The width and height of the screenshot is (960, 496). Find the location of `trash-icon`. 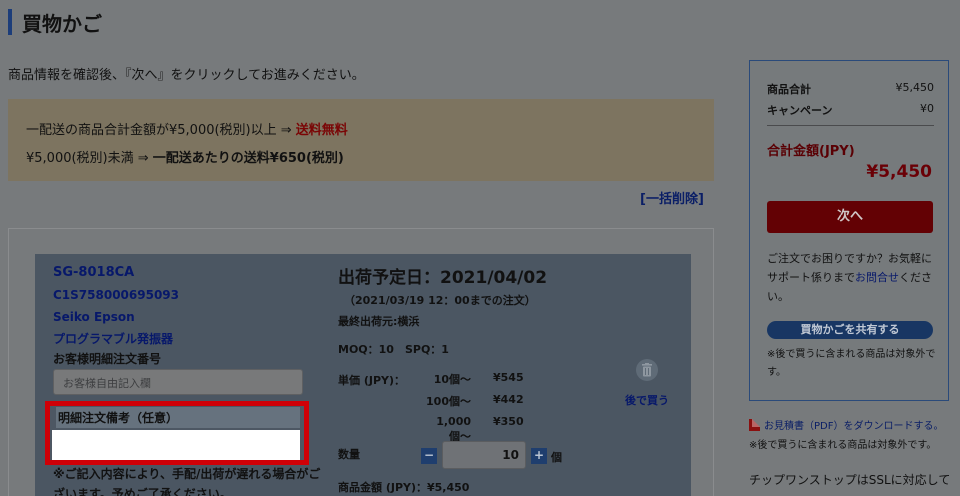

trash-icon is located at coordinates (647, 370).